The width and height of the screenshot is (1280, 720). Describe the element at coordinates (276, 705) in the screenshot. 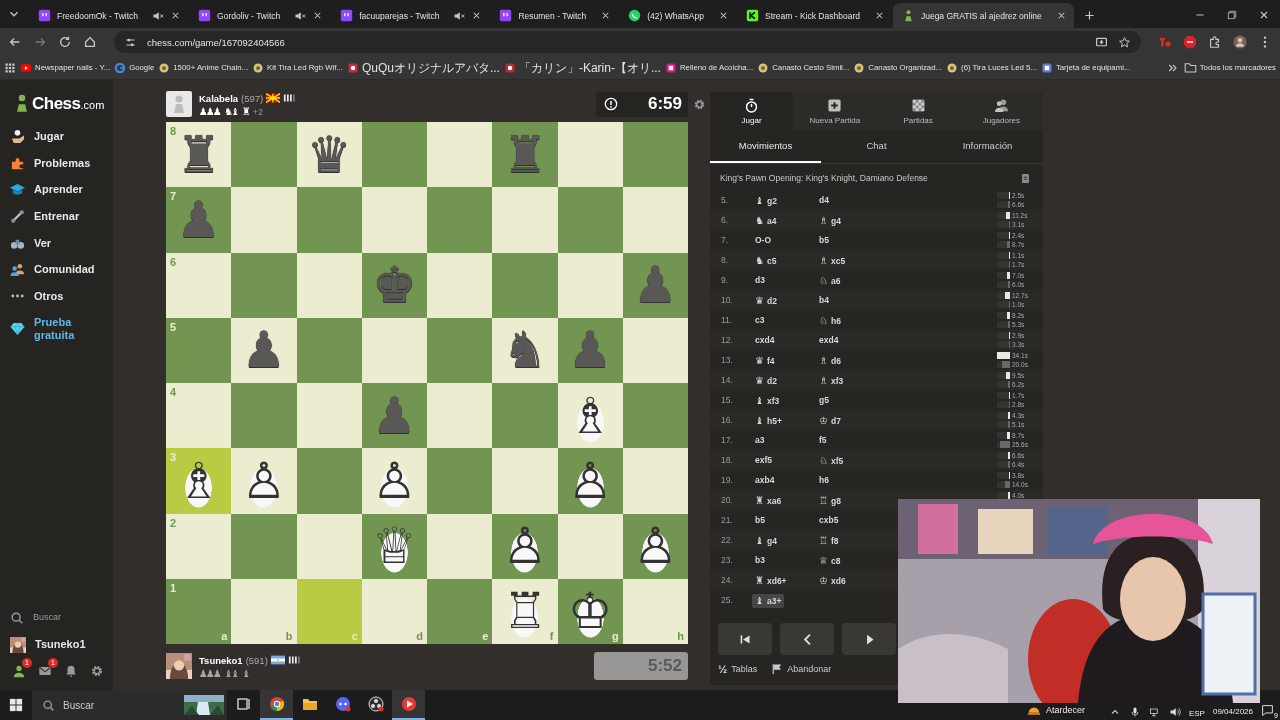

I see `taskbar-app-button` at that location.